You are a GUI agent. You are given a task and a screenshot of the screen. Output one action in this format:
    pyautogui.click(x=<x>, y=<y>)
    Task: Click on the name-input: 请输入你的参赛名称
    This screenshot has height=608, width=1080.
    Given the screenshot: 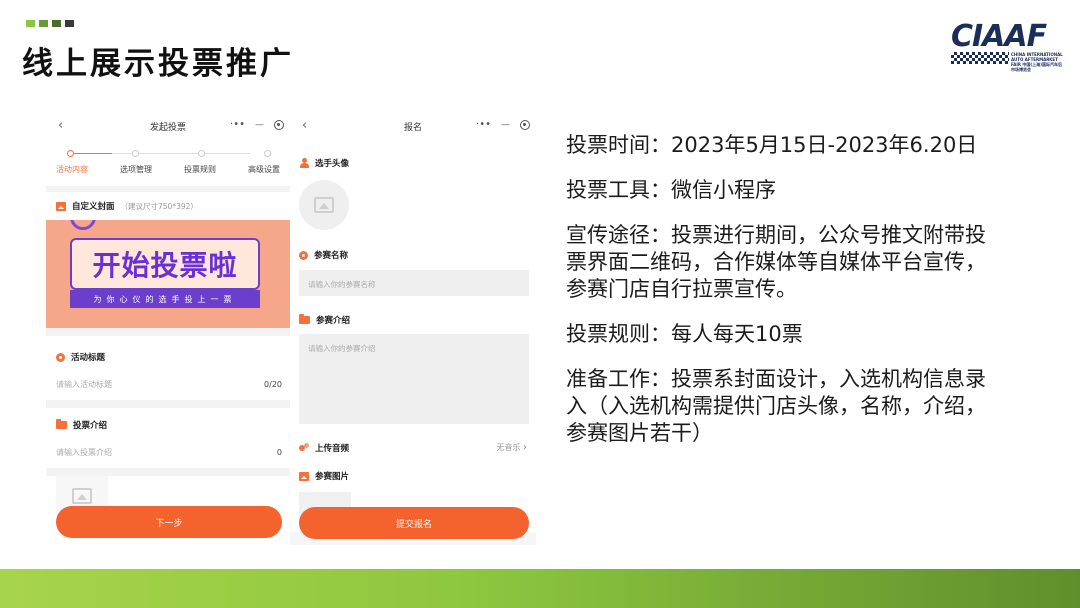 What is the action you would take?
    pyautogui.click(x=414, y=283)
    